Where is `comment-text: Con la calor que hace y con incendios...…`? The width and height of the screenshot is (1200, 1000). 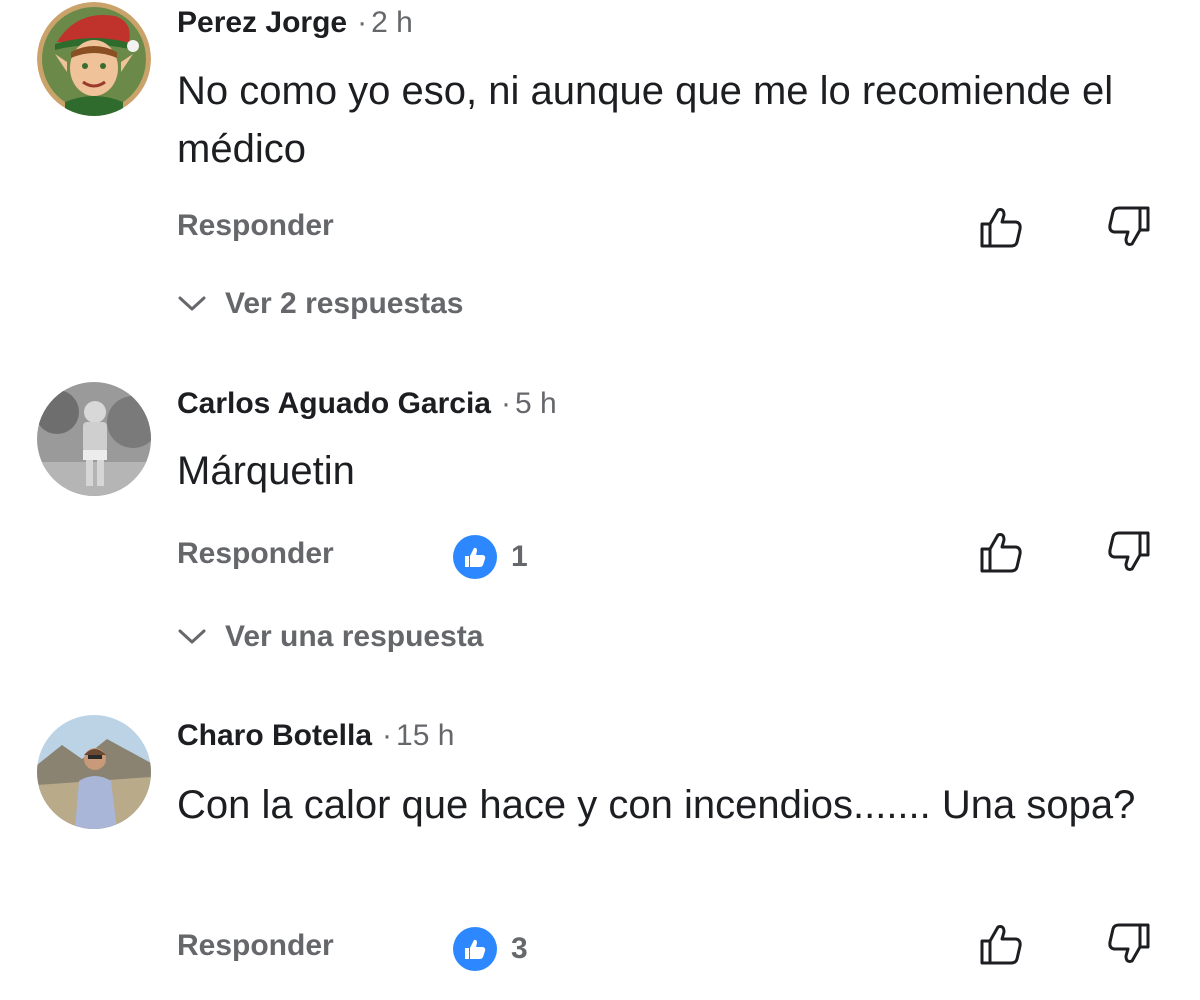
comment-text: Con la calor que hace y con incendios...… is located at coordinates (656, 805).